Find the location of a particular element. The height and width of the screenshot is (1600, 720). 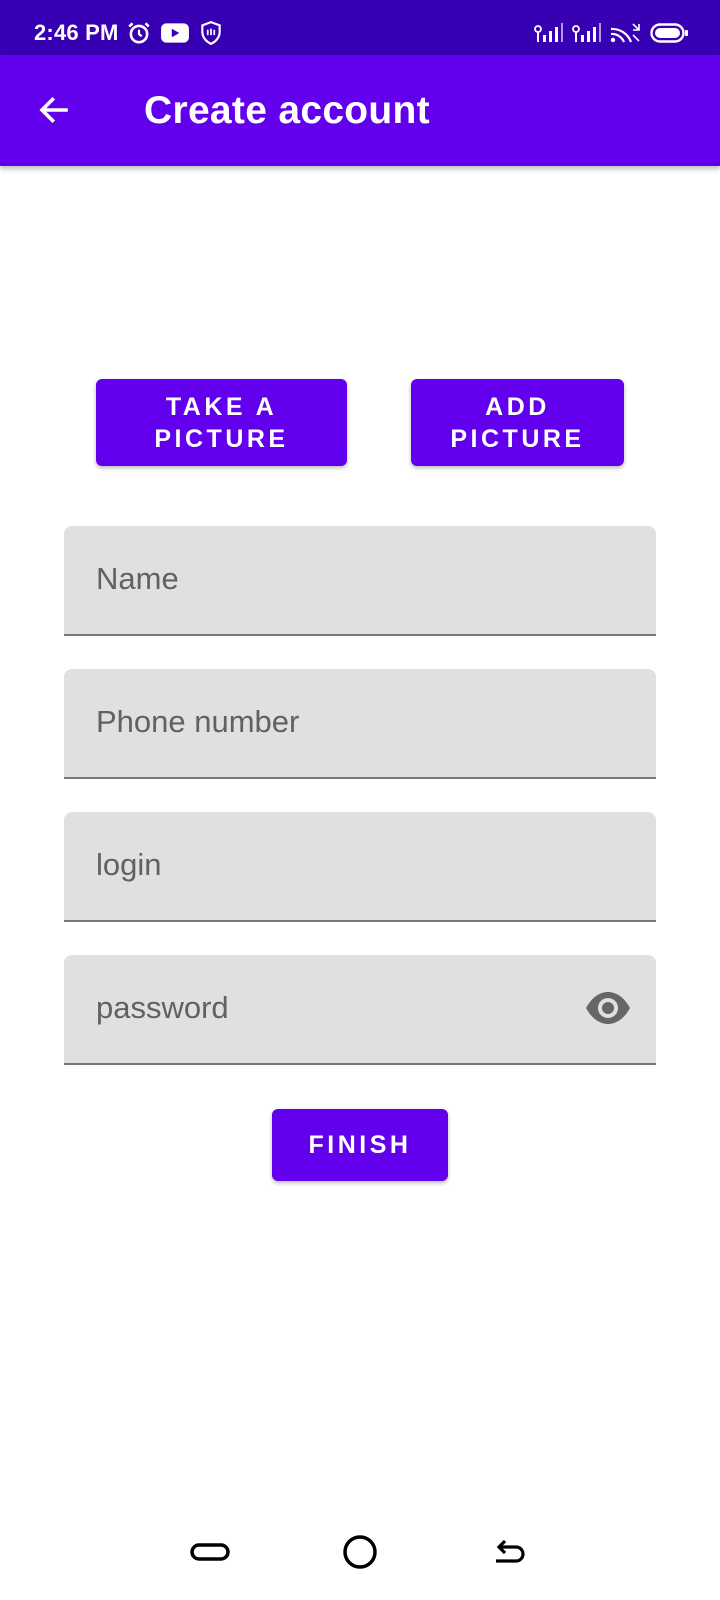

page-title: Create account is located at coordinates (287, 110).